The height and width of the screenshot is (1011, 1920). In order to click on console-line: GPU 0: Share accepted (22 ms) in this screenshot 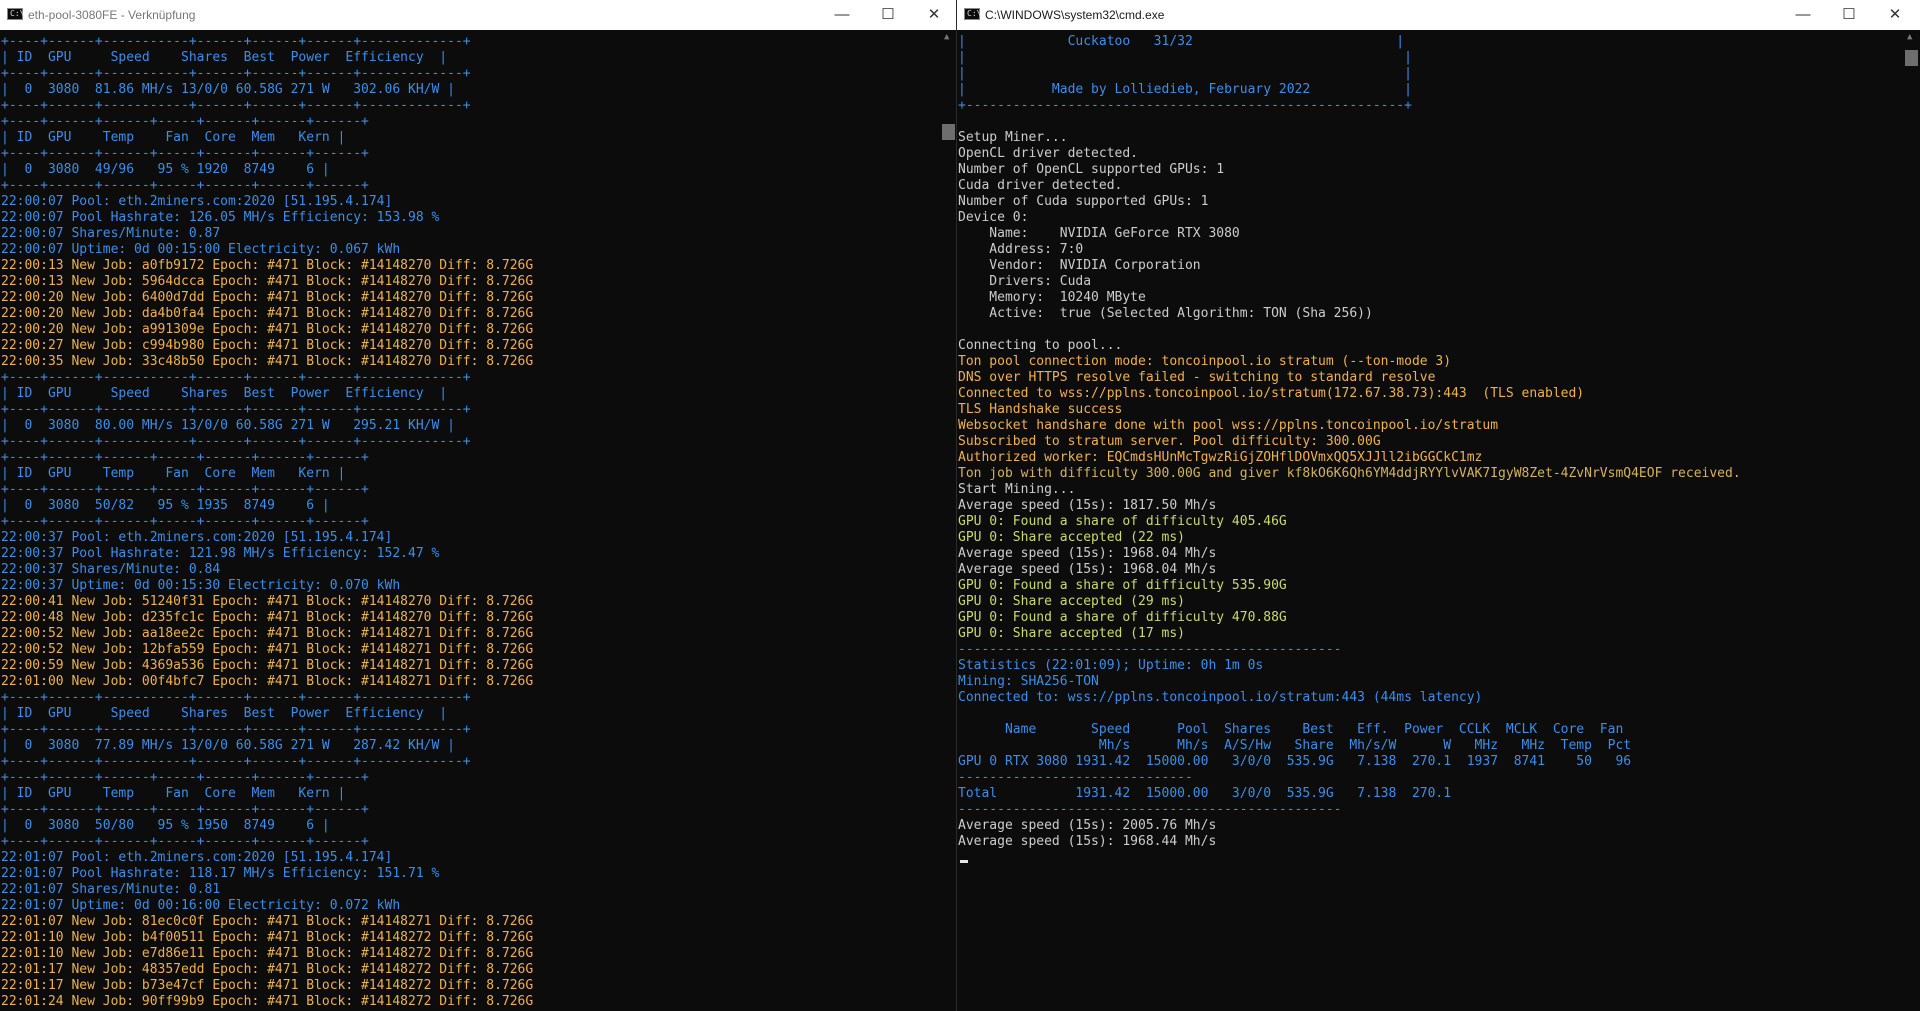, I will do `click(1071, 537)`.